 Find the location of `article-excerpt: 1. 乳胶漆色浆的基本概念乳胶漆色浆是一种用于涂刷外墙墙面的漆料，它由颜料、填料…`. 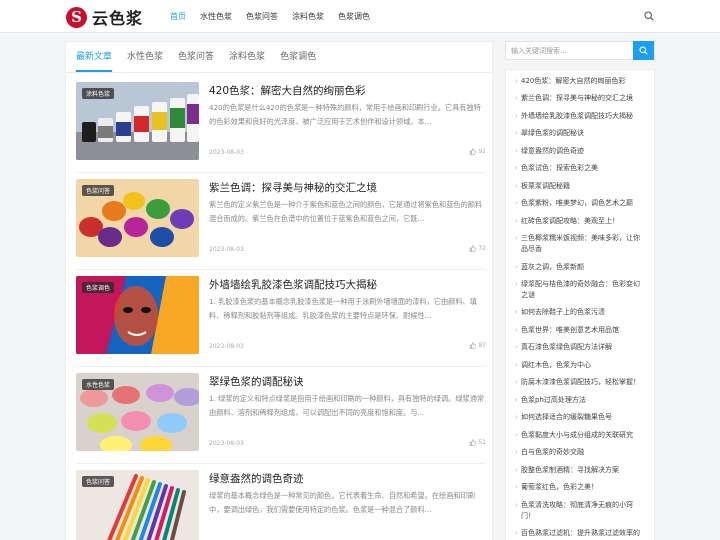

article-excerpt: 1. 乳胶漆色浆的基本概念乳胶漆色浆是一种用于涂刷外墙墙面的漆料，它由颜料、填料… is located at coordinates (343, 308).